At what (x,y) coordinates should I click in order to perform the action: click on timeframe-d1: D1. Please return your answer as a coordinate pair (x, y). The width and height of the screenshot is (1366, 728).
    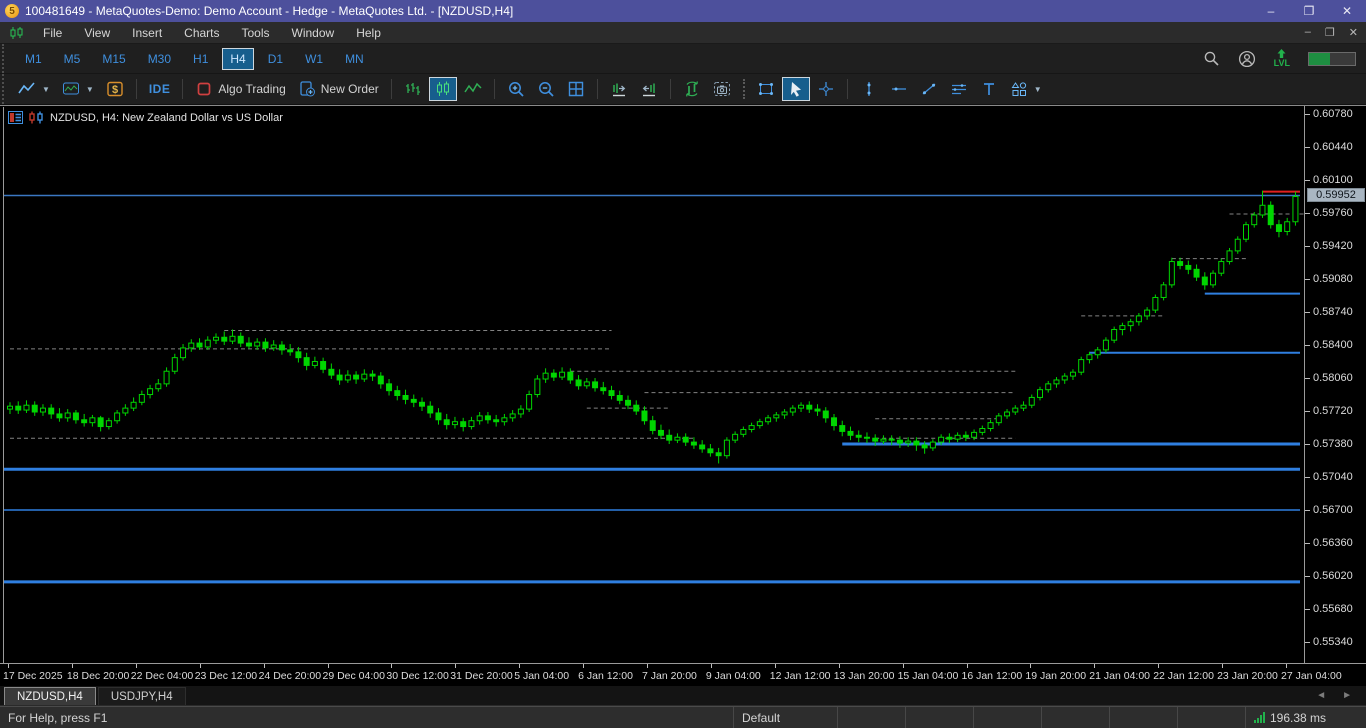
    Looking at the image, I should click on (275, 59).